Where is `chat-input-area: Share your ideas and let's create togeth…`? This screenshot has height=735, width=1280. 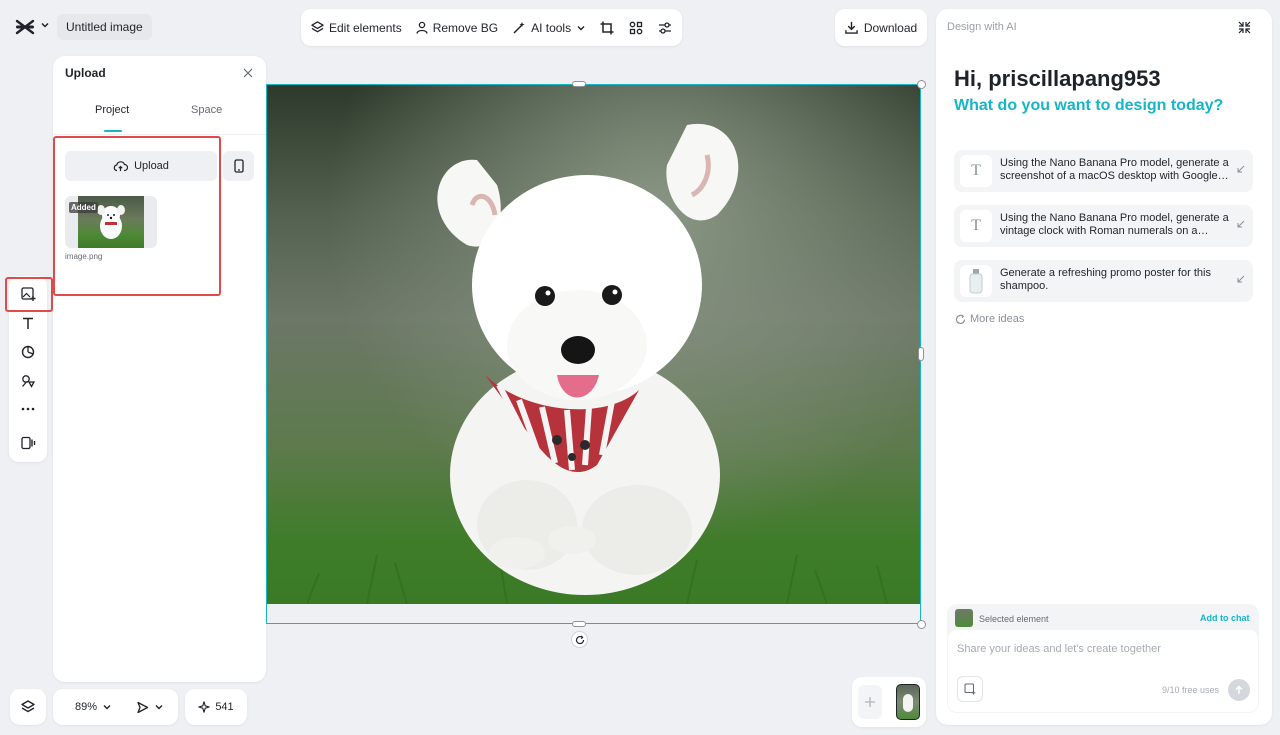 chat-input-area: Share your ideas and let's create togeth… is located at coordinates (1103, 671).